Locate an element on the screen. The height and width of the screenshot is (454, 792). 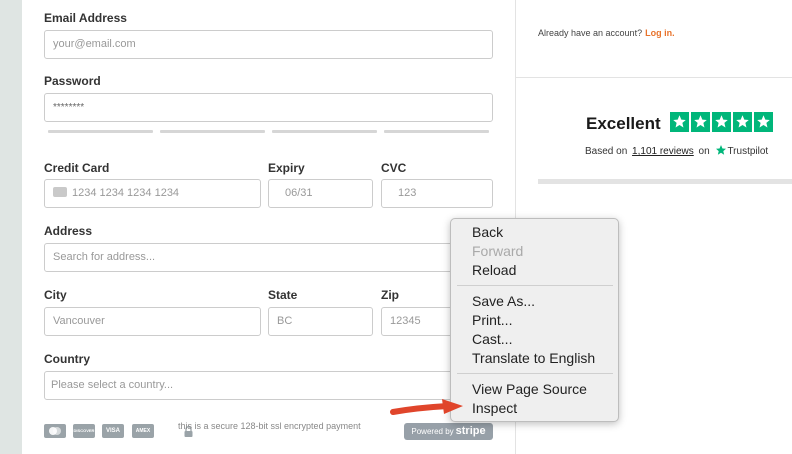
credit-card-field: 1234 1234 1234 1234 is located at coordinates (152, 193).